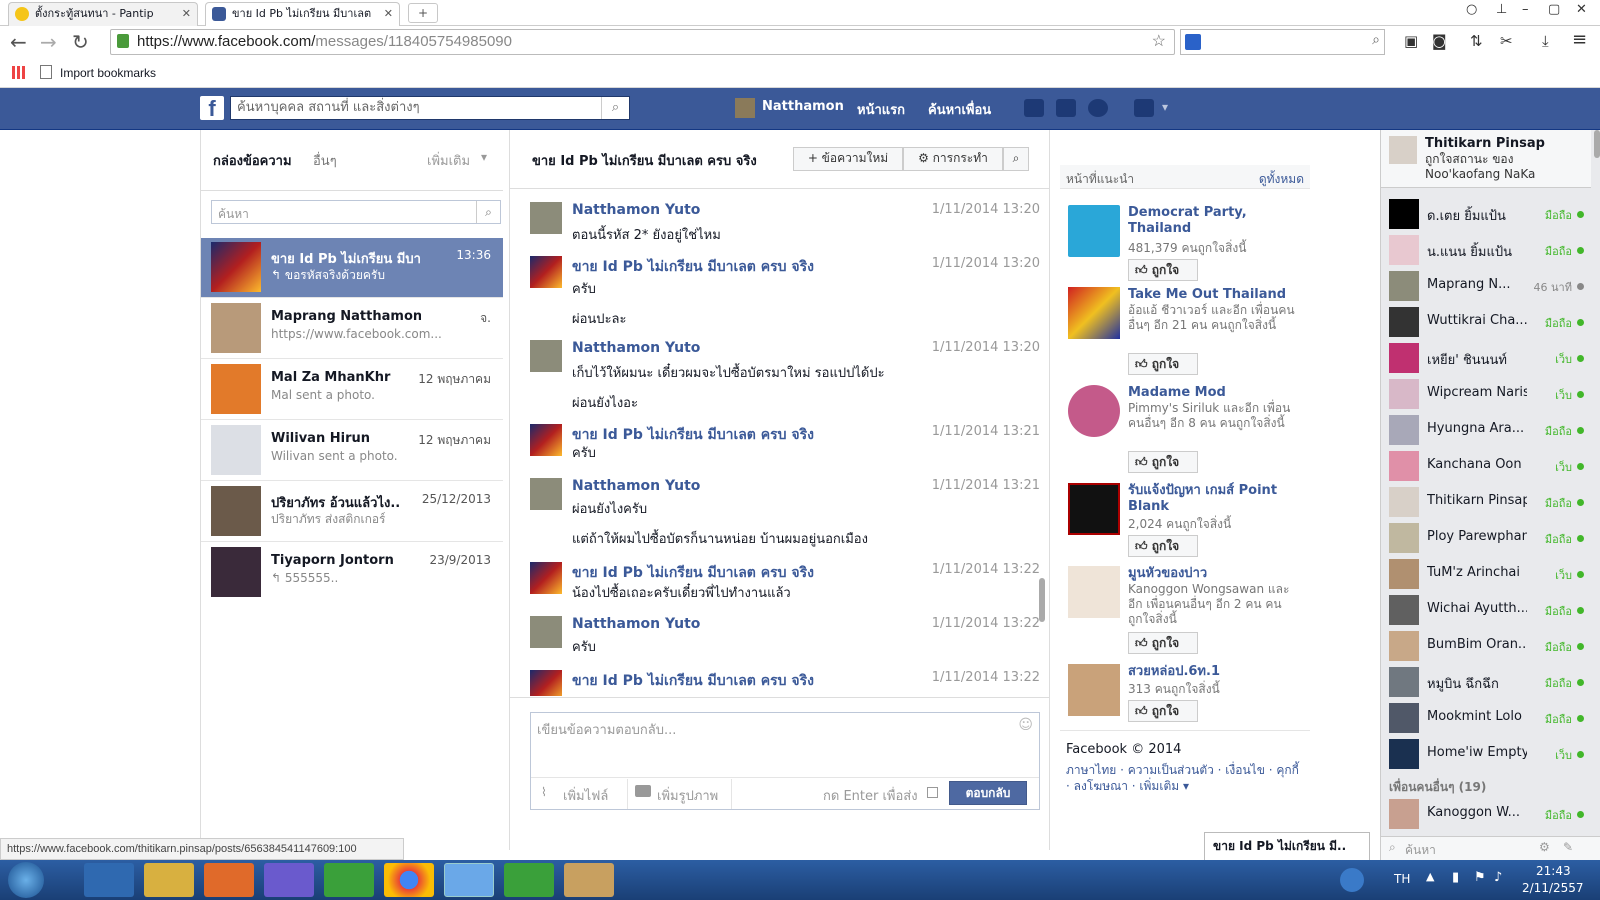 The image size is (1600, 900). I want to click on chat-friend-item: Wuttikrai Cha... มือถือ, so click(1483, 322).